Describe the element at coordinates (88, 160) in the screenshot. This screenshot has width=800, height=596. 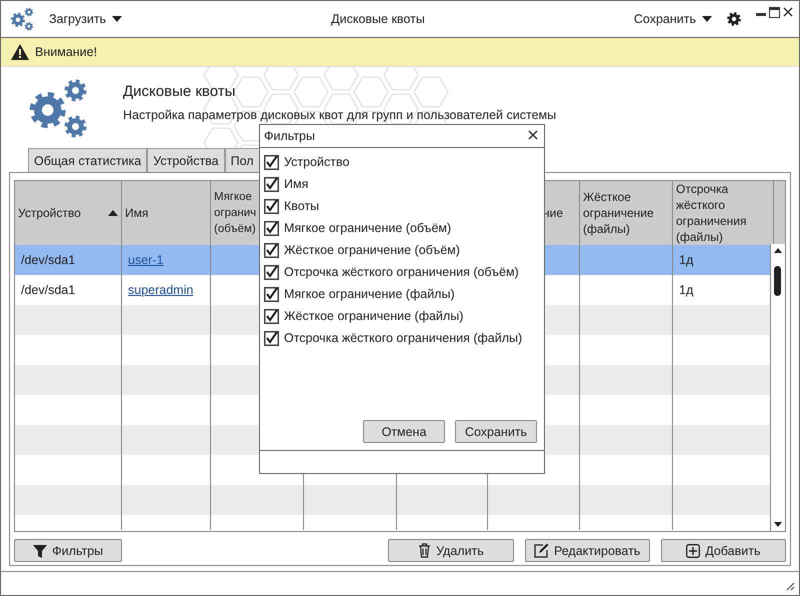
I see `tab: Общая статистика` at that location.